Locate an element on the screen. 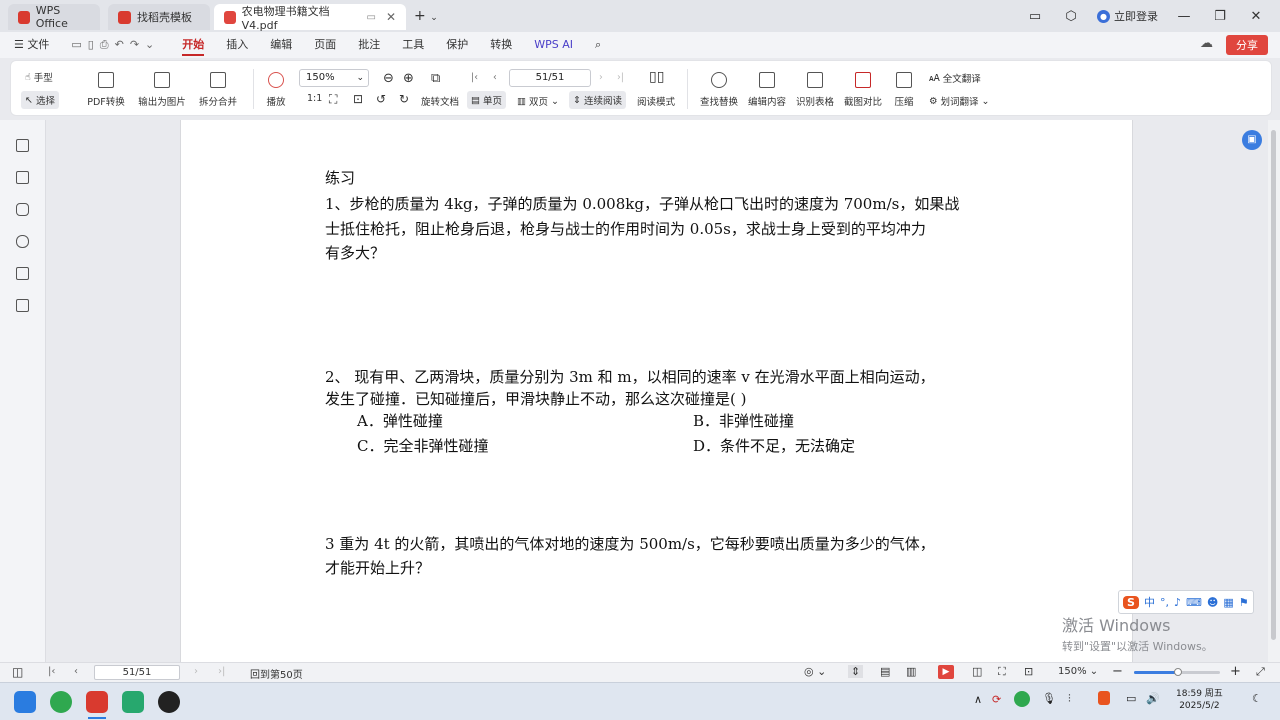 This screenshot has height=720, width=1280. layout-icon: ▭ is located at coordinates (1035, 16).